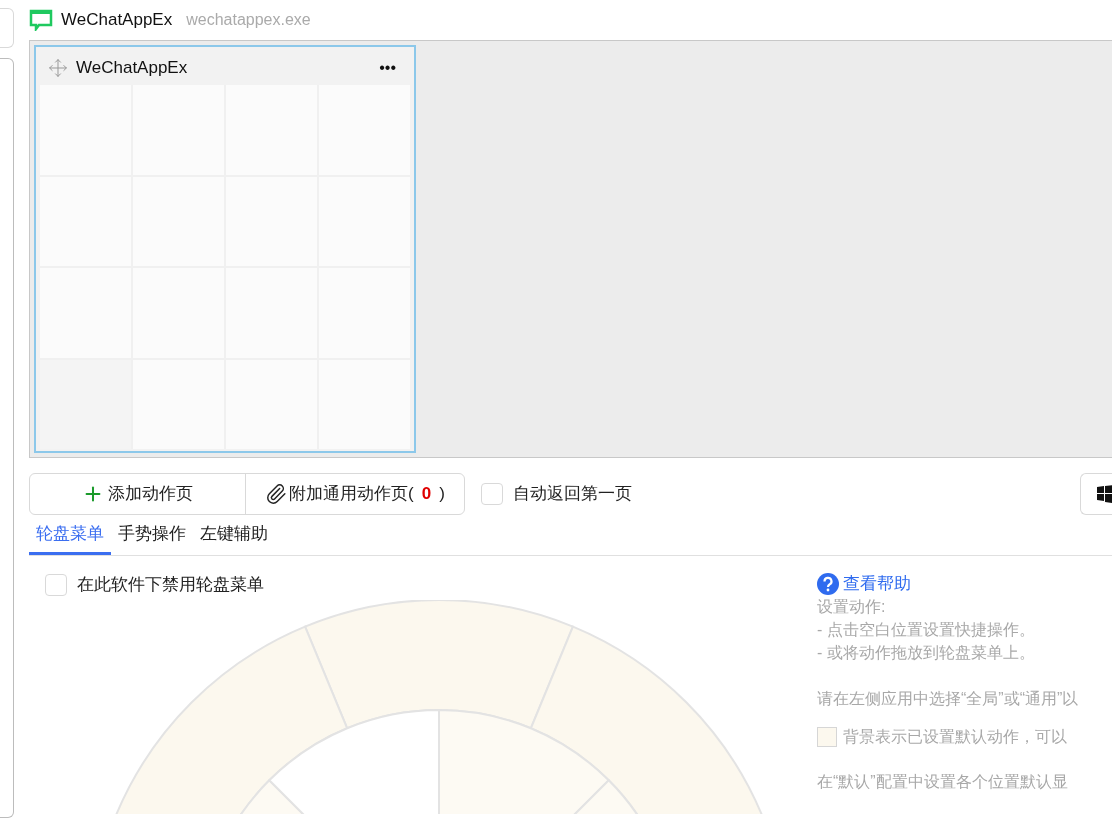 The width and height of the screenshot is (1112, 819). Describe the element at coordinates (948, 699) in the screenshot. I see `help-text: 请在左侧应用中选择“全局”或“通用”以` at that location.